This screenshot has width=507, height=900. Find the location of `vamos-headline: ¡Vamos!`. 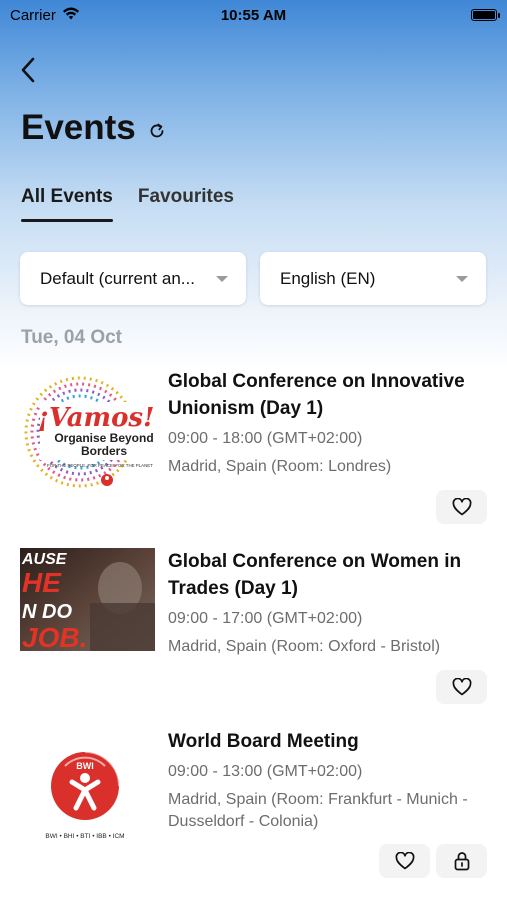

vamos-headline: ¡Vamos! is located at coordinates (96, 418).